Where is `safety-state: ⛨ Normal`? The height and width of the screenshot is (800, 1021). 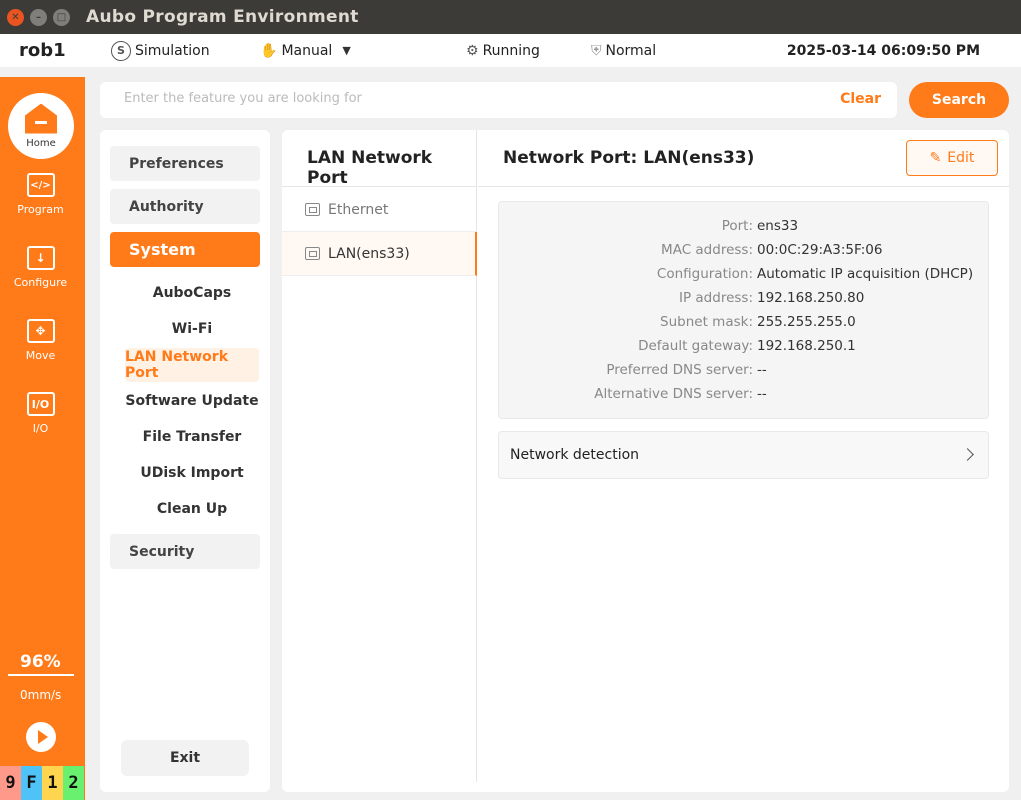
safety-state: ⛨ Normal is located at coordinates (623, 51).